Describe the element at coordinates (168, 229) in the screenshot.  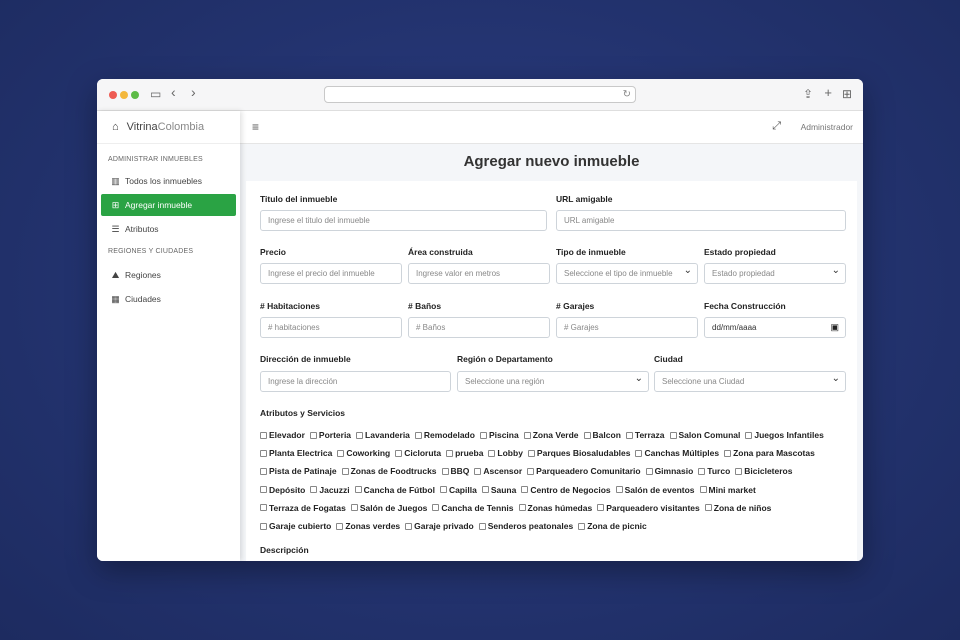
I see `sidebar-item-atributos: ☰ Atributos` at that location.